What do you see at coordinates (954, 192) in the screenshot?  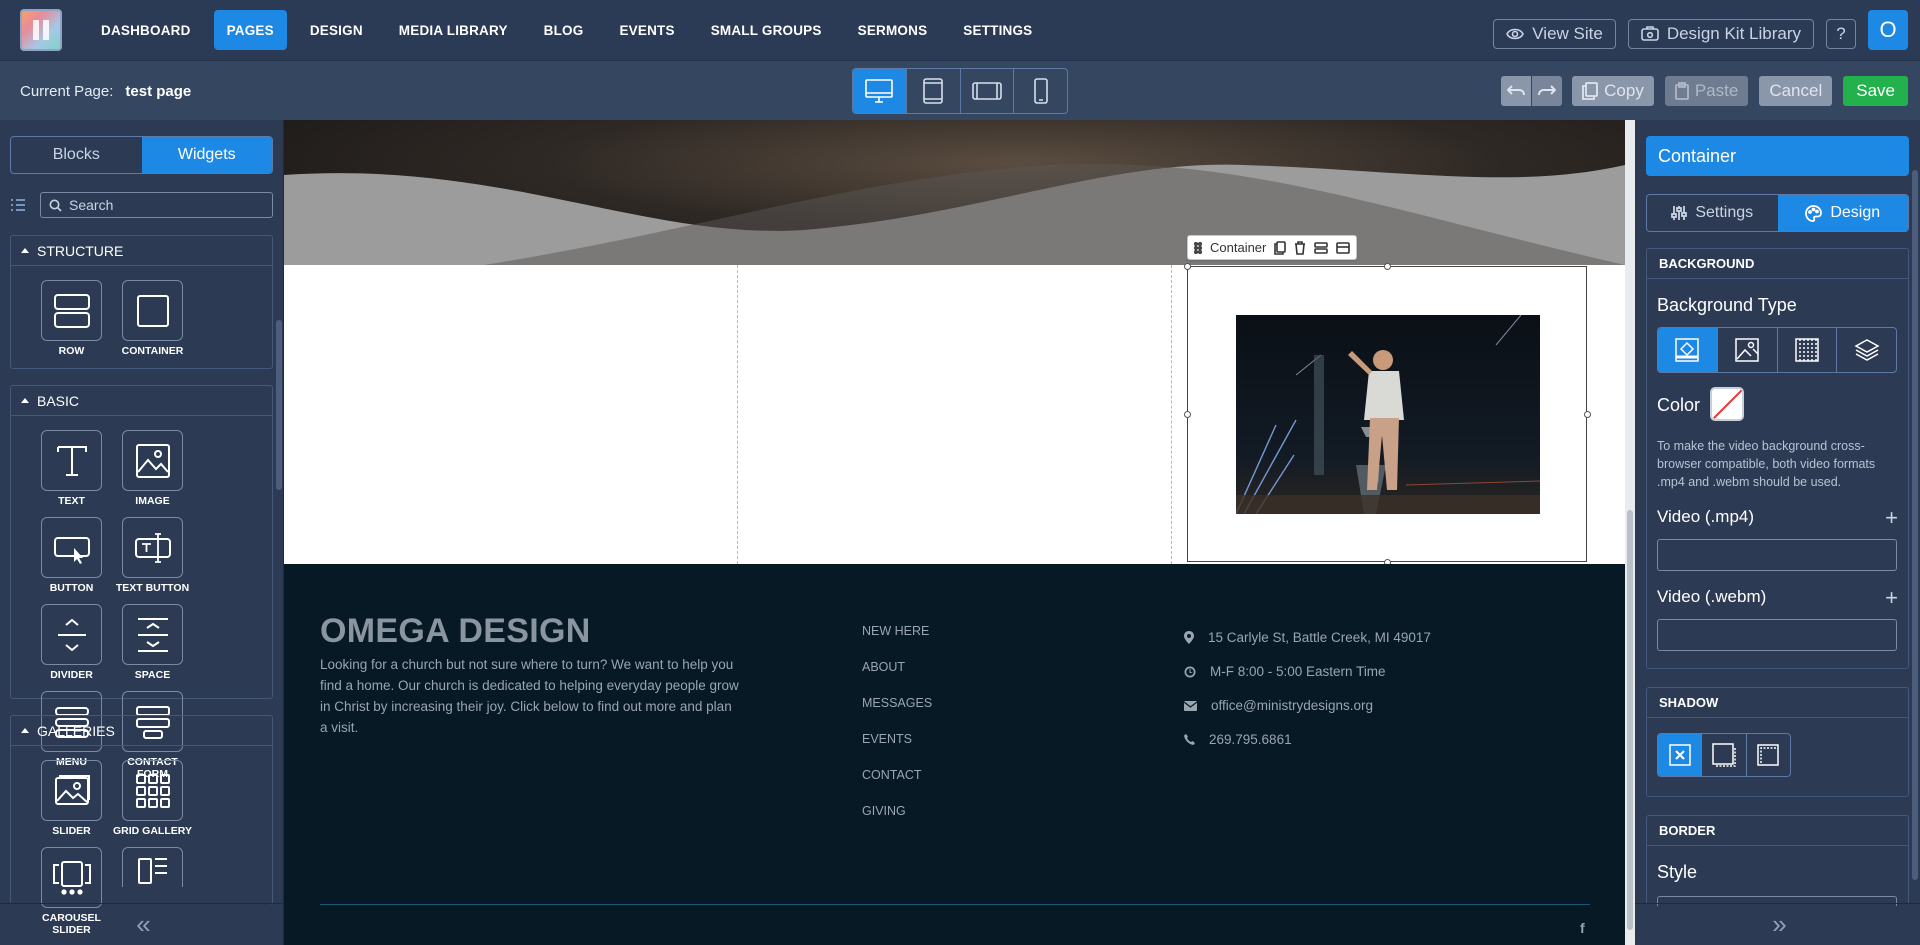 I see `hero-section` at bounding box center [954, 192].